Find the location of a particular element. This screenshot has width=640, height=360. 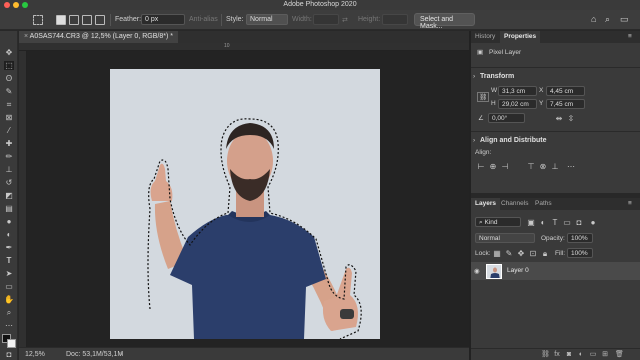

lasso-tool-icon: ʘ is located at coordinates (9, 78).